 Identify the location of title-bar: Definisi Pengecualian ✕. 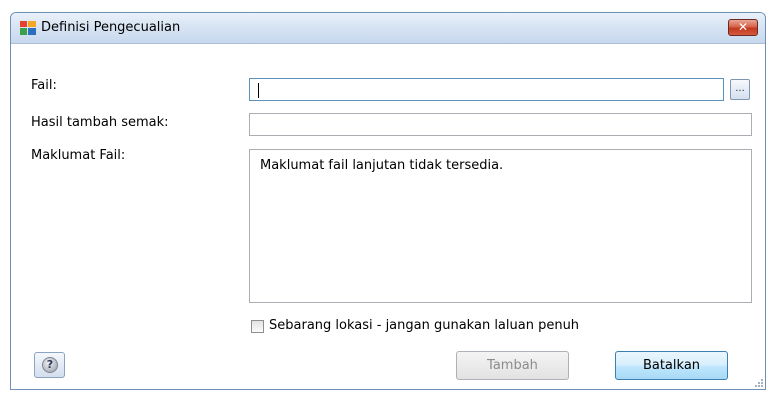
(388, 28).